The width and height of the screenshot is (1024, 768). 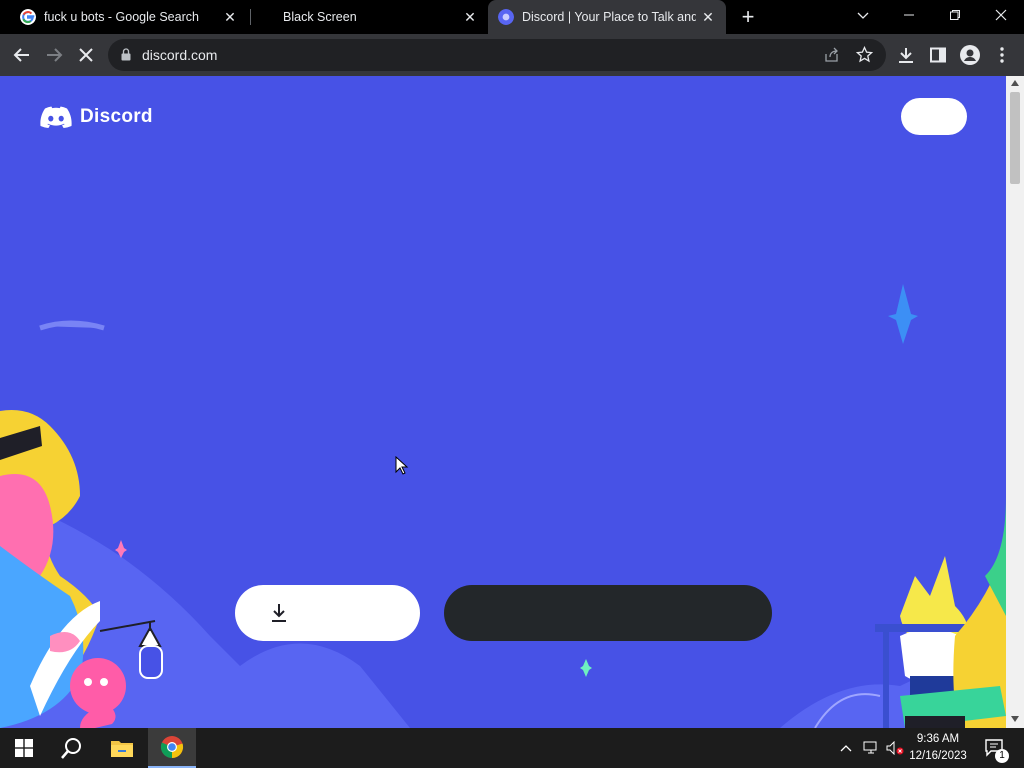 What do you see at coordinates (56, 117) in the screenshot?
I see `discord-logo-icon` at bounding box center [56, 117].